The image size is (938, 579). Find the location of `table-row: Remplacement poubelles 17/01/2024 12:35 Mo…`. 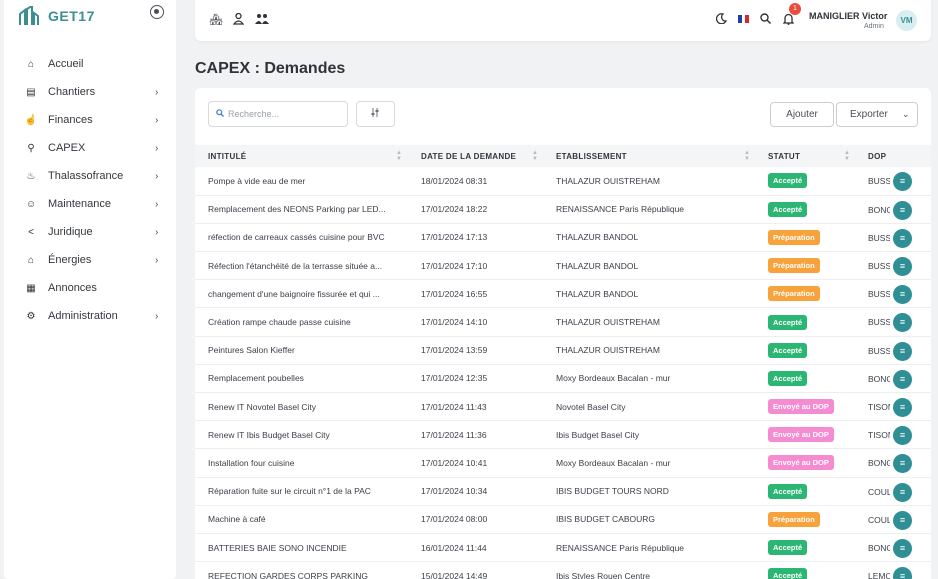

table-row: Remplacement poubelles 17/01/2024 12:35 Mo… is located at coordinates (563, 378).